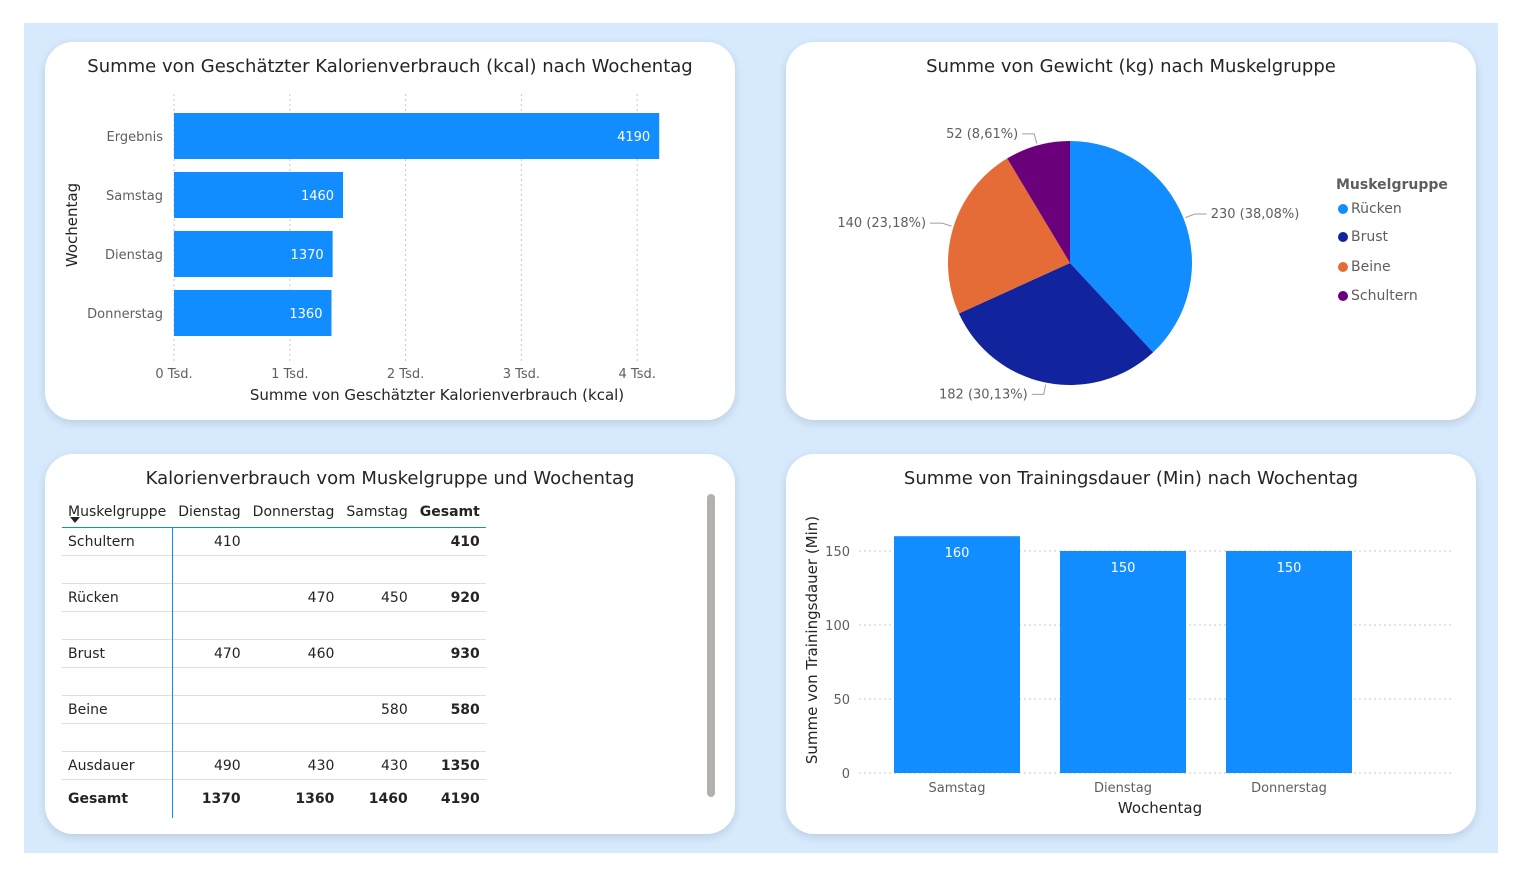 Image resolution: width=1524 pixels, height=876 pixels. Describe the element at coordinates (209, 765) in the screenshot. I see `matrix-cell: 490` at that location.